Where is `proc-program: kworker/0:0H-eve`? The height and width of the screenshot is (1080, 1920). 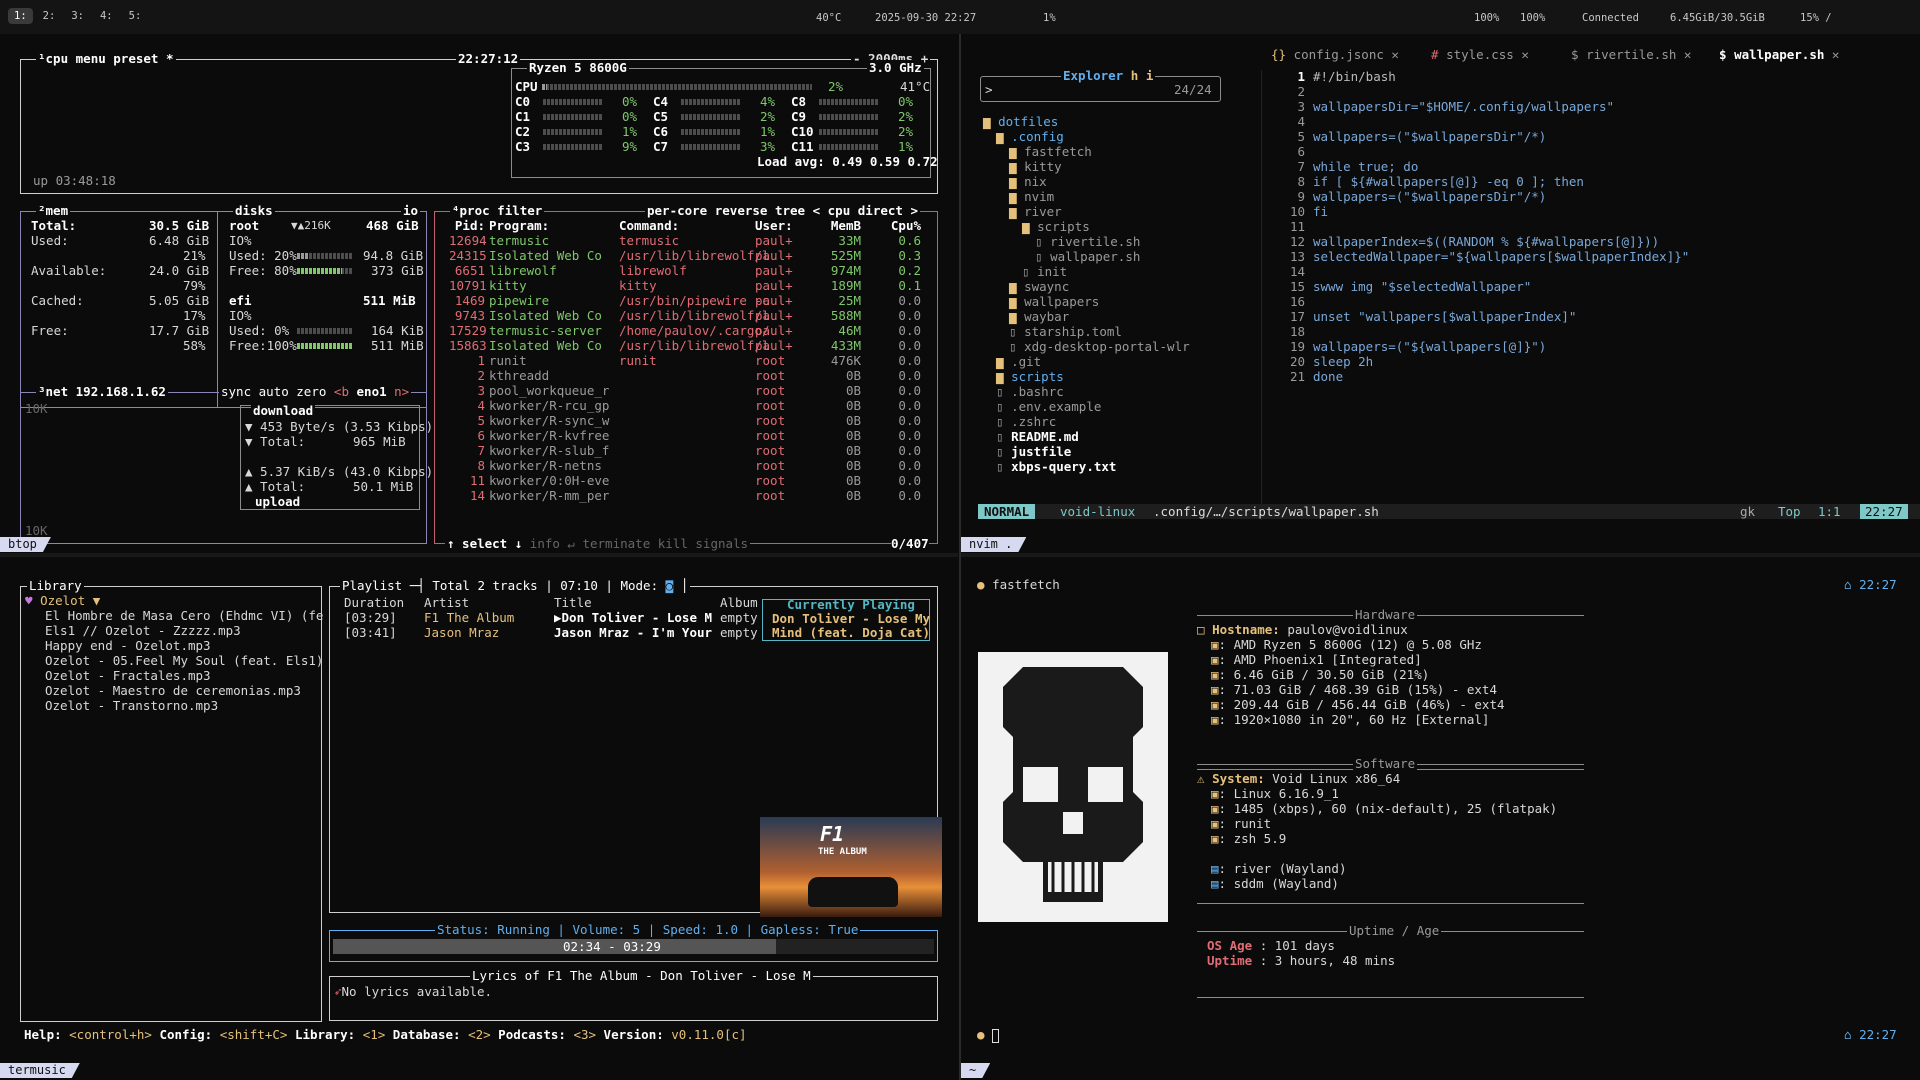 proc-program: kworker/0:0H-eve is located at coordinates (549, 480).